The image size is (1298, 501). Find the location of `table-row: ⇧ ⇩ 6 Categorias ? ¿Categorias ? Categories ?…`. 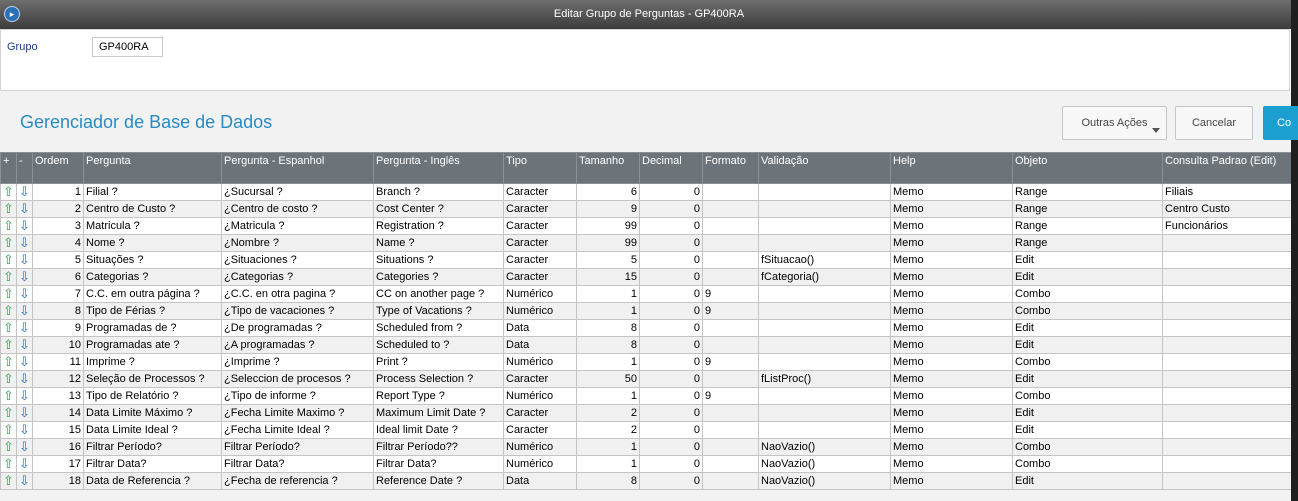

table-row: ⇧ ⇩ 6 Categorias ? ¿Categorias ? Categories ?… is located at coordinates (645, 277).